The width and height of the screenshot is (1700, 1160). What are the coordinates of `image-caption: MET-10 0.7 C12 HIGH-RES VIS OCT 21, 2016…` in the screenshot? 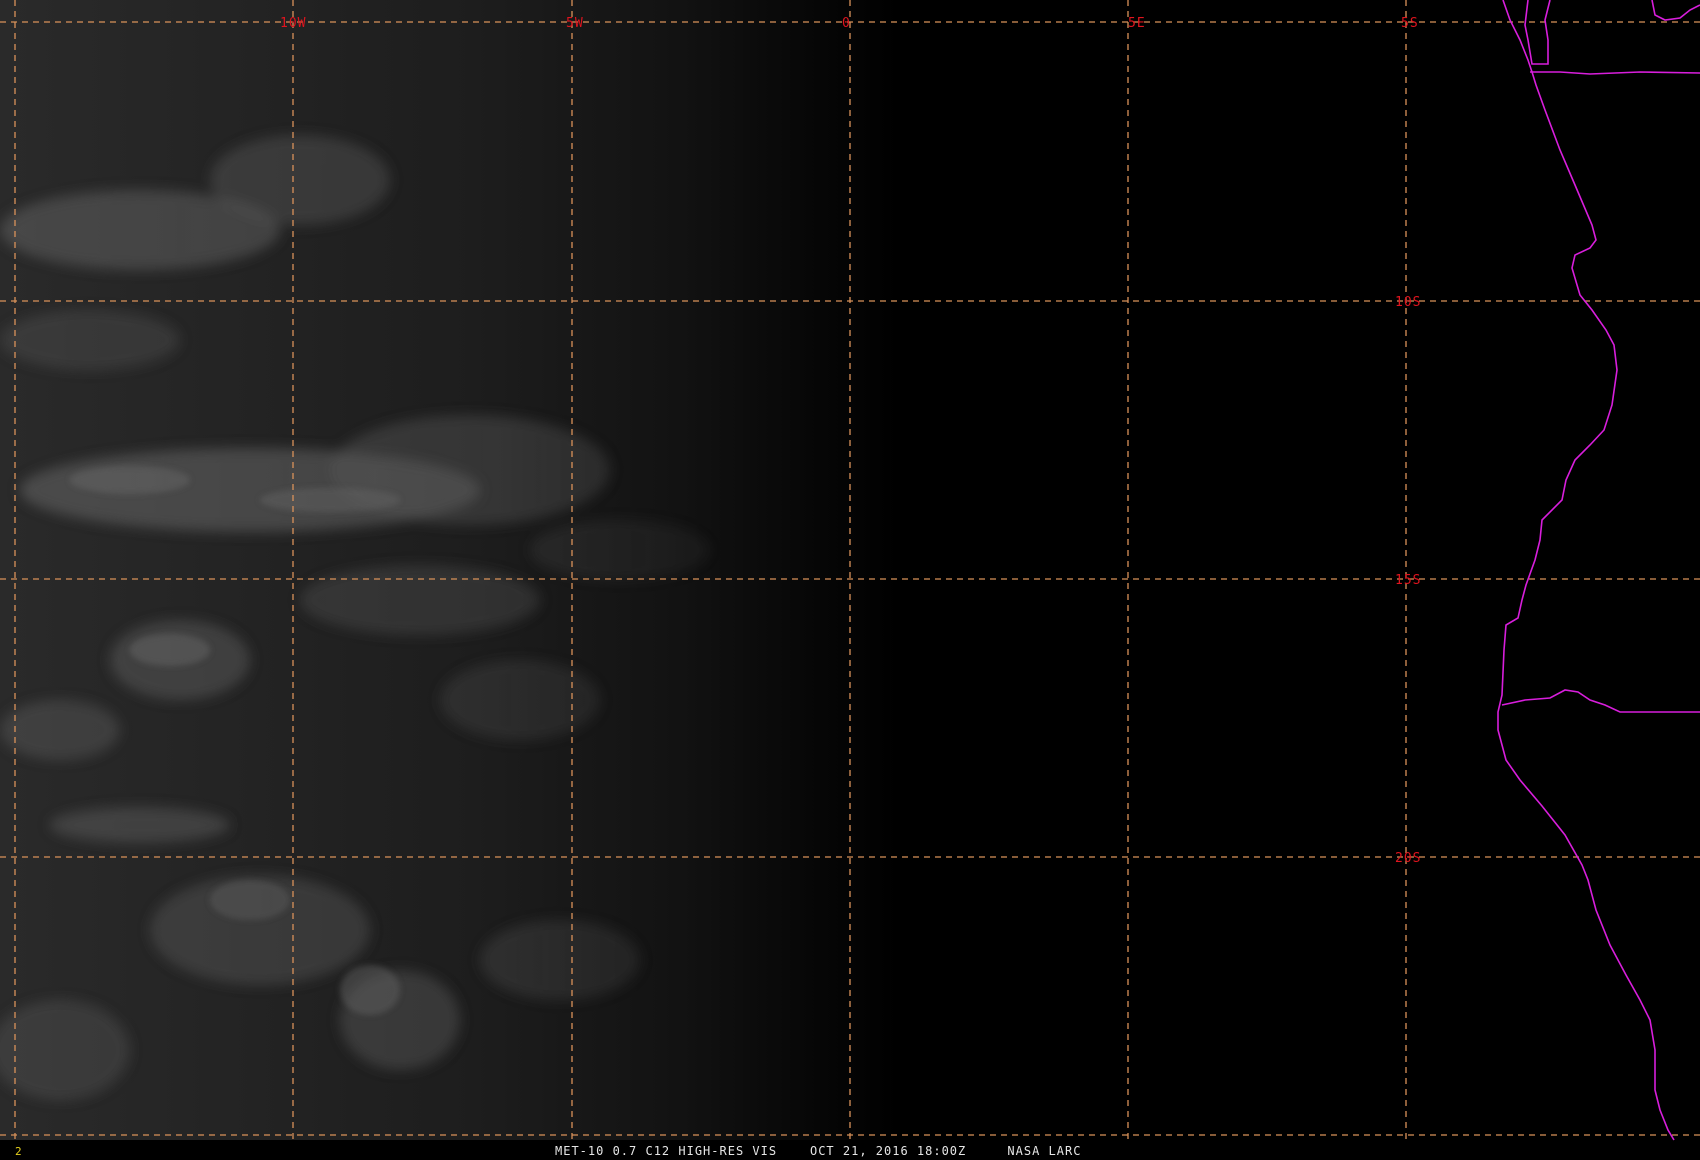 It's located at (818, 1151).